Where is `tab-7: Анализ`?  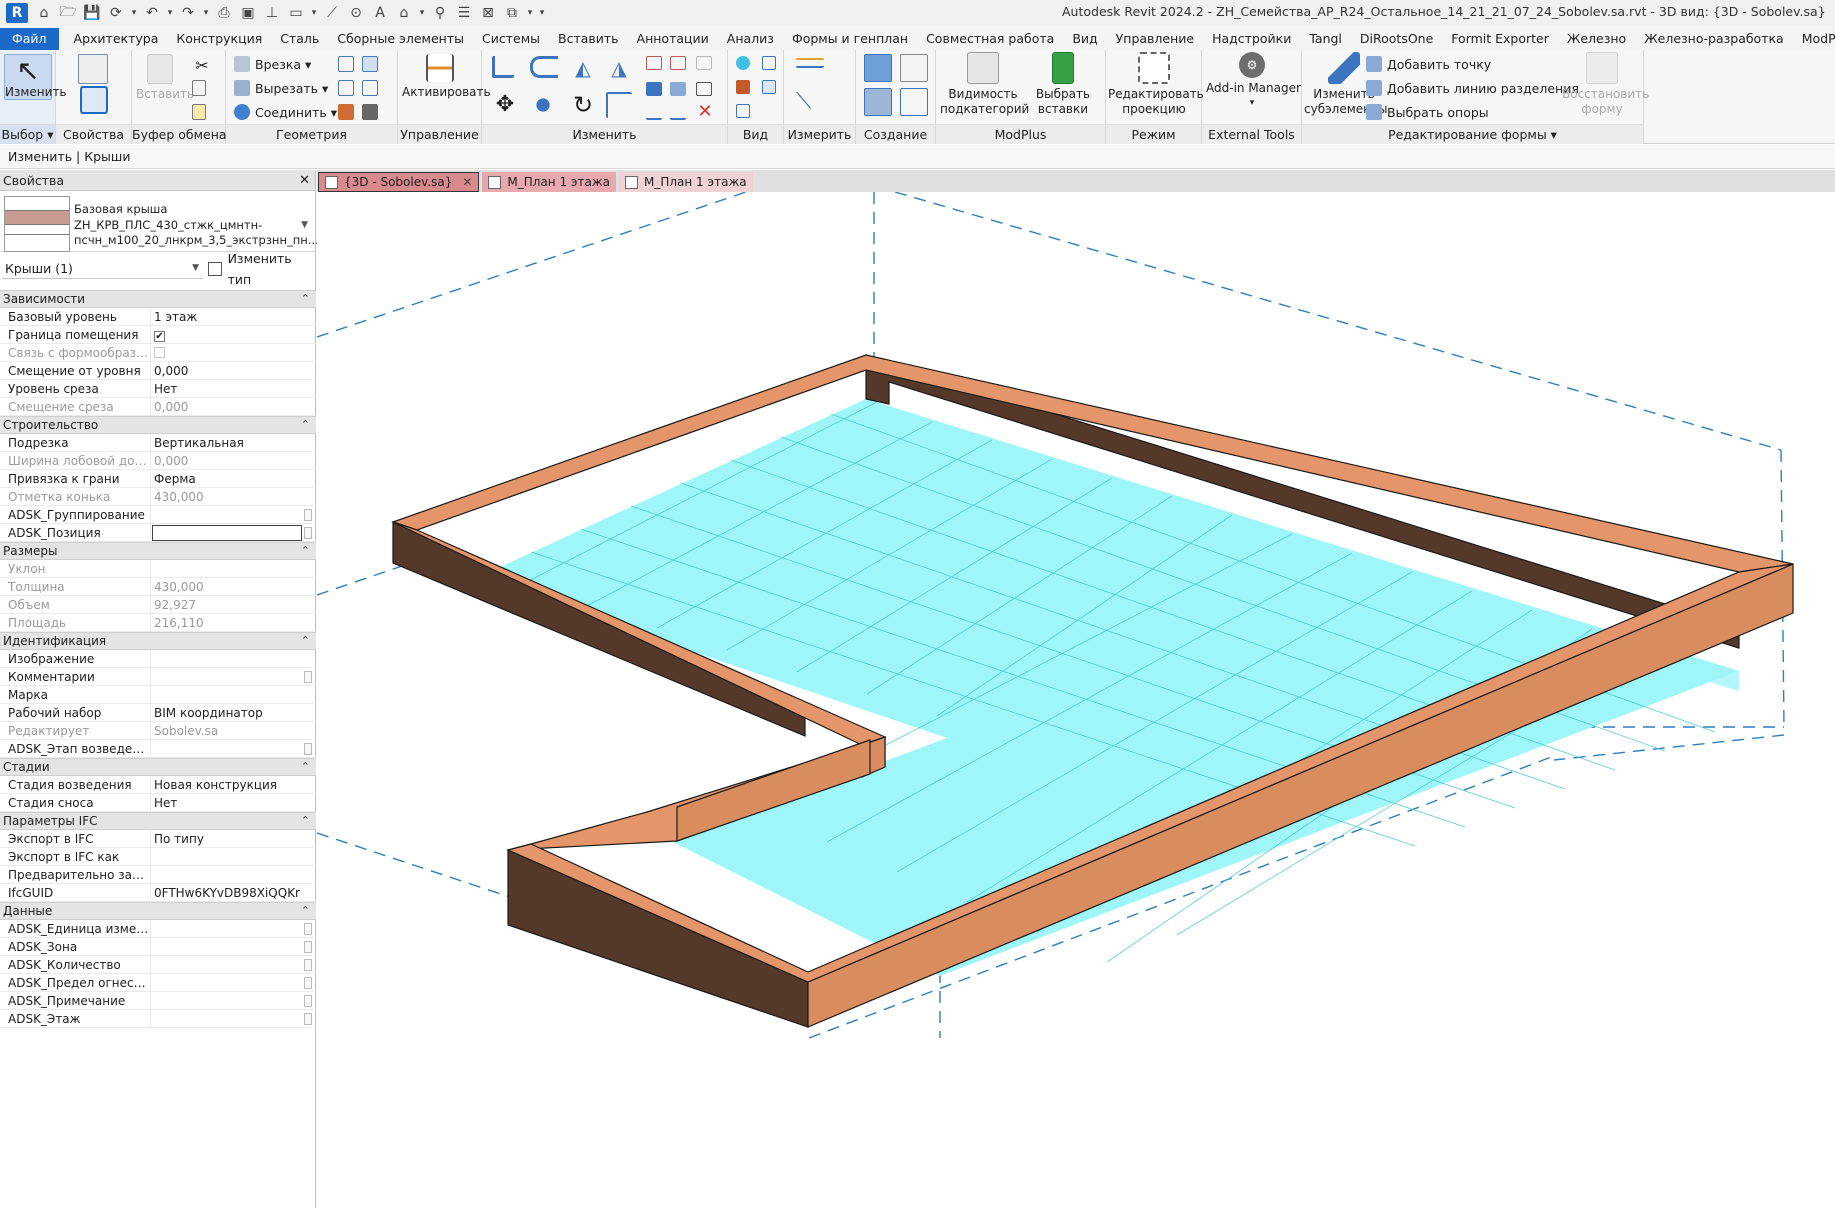 tab-7: Анализ is located at coordinates (750, 39).